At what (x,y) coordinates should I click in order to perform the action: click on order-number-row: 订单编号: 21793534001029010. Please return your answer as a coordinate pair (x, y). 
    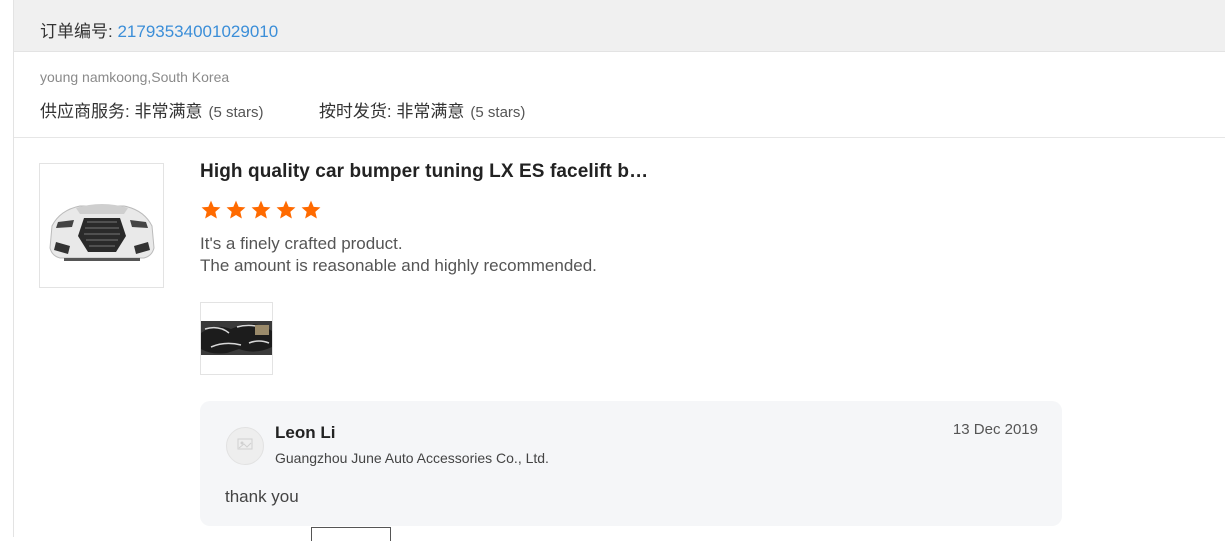
    Looking at the image, I should click on (159, 29).